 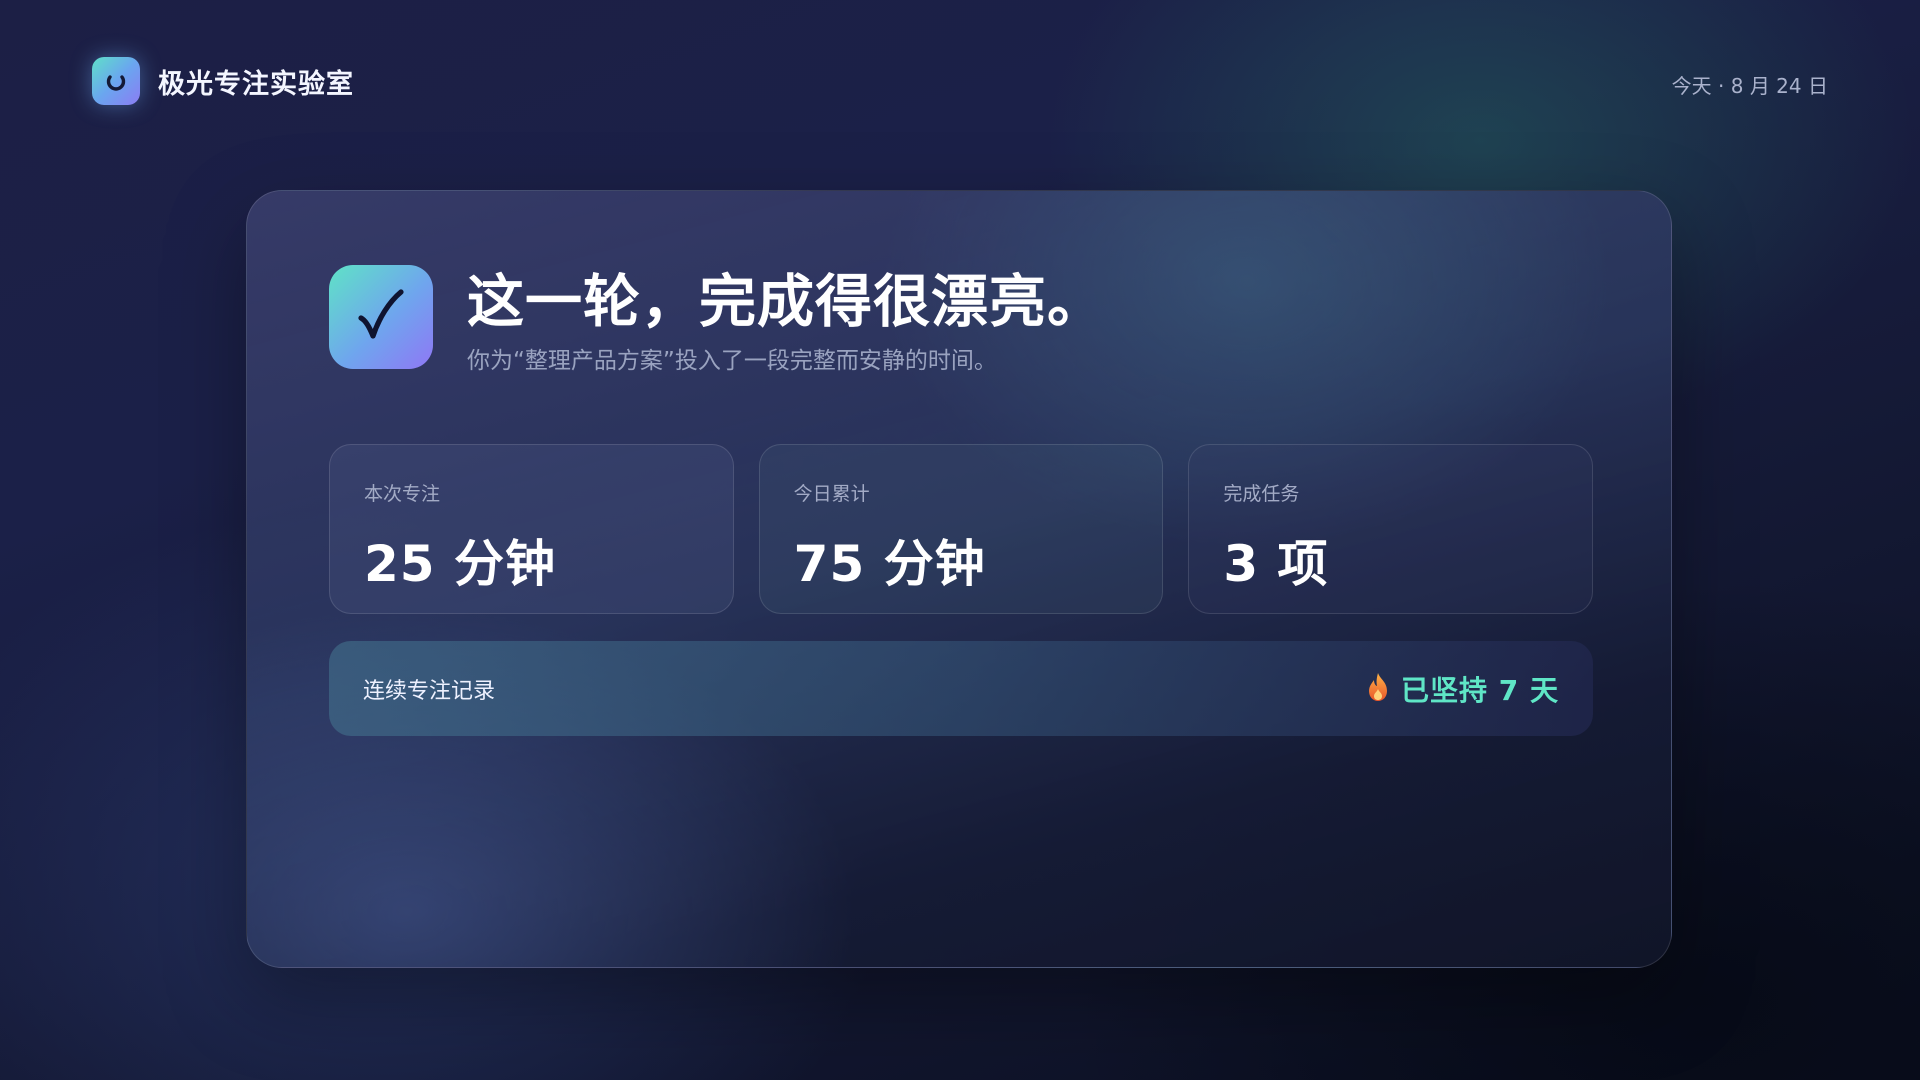 I want to click on stat-label: 本次专注, so click(x=402, y=494).